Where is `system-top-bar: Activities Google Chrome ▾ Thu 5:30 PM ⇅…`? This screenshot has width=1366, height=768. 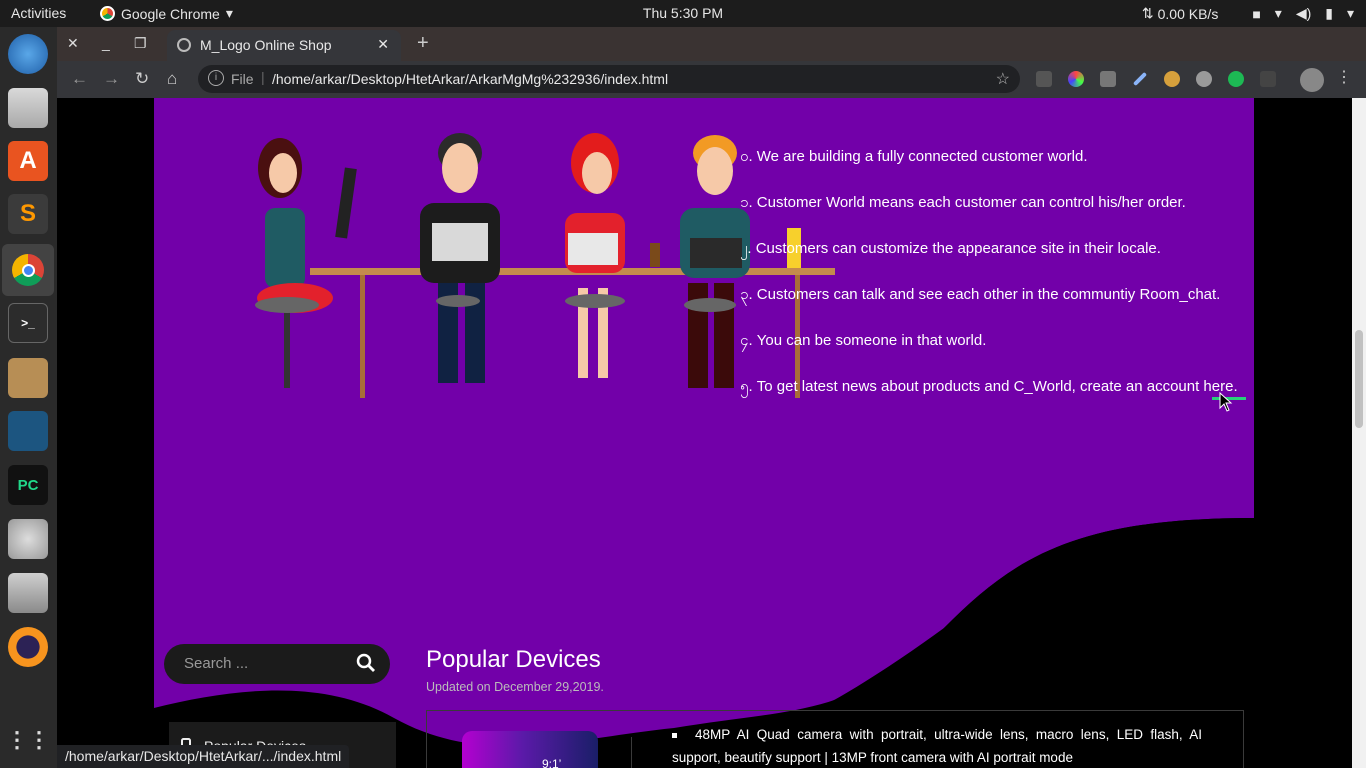 system-top-bar: Activities Google Chrome ▾ Thu 5:30 PM ⇅… is located at coordinates (683, 13).